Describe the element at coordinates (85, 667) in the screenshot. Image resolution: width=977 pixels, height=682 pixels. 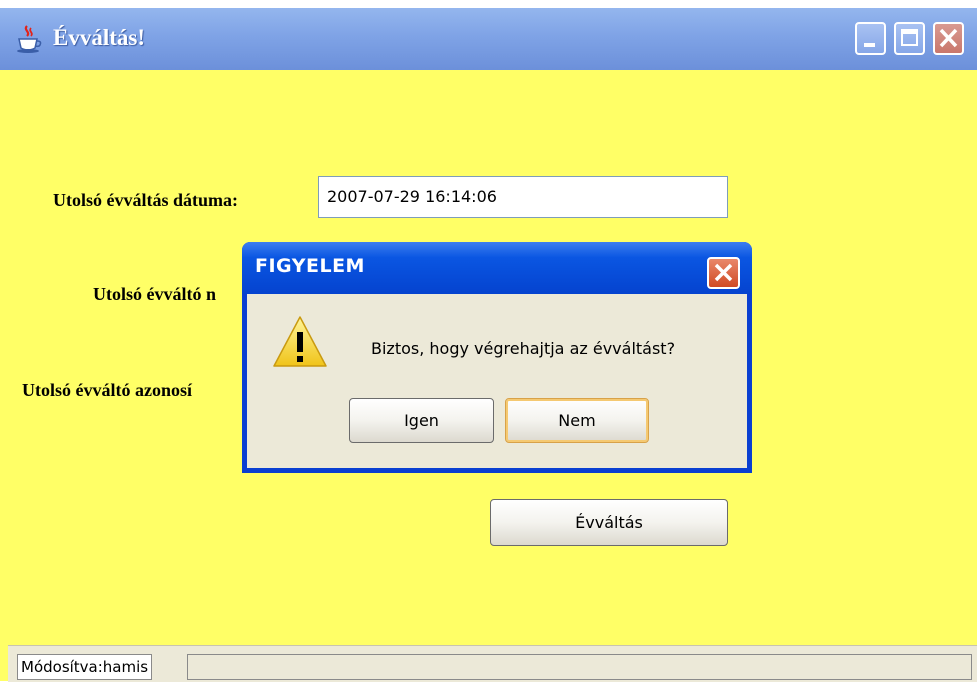
I see `status-modified: Módosítva:hamis` at that location.